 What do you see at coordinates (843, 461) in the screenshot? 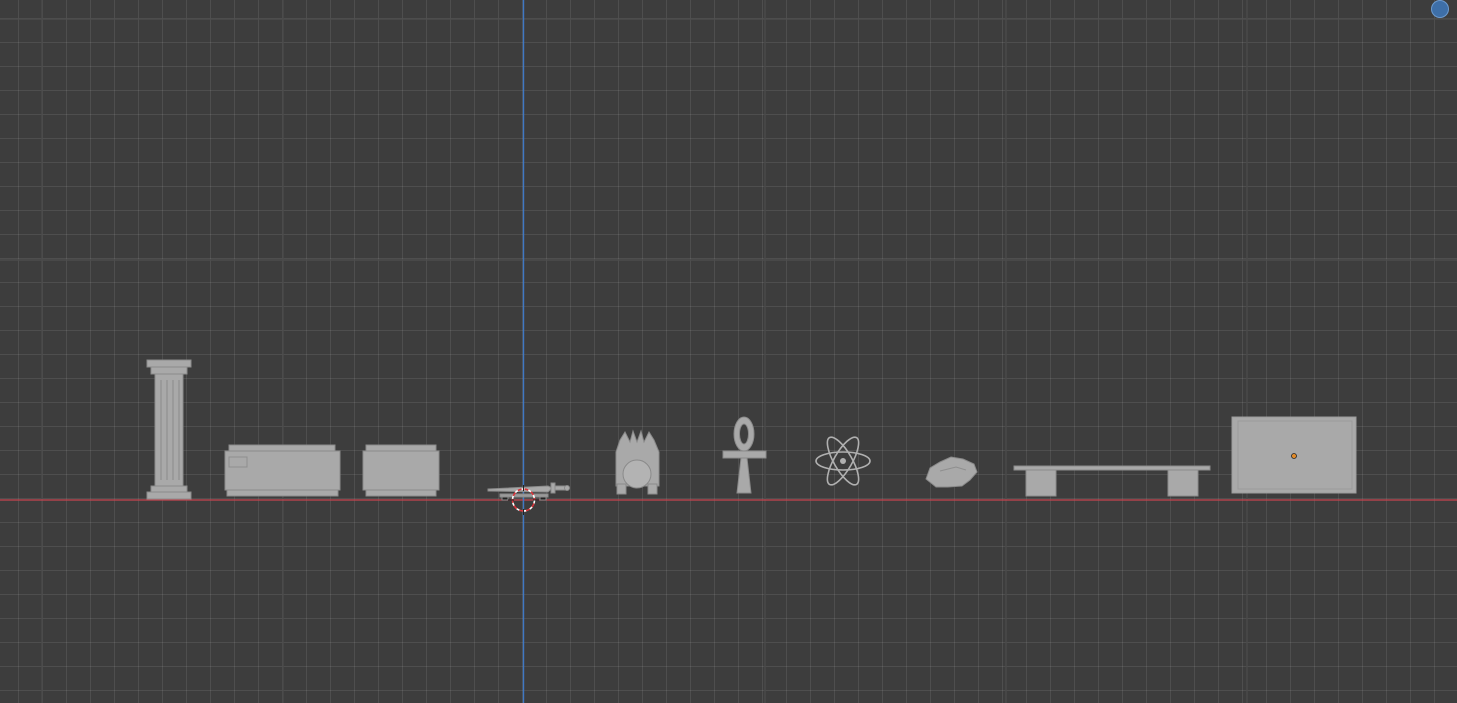
I see `atom-object` at bounding box center [843, 461].